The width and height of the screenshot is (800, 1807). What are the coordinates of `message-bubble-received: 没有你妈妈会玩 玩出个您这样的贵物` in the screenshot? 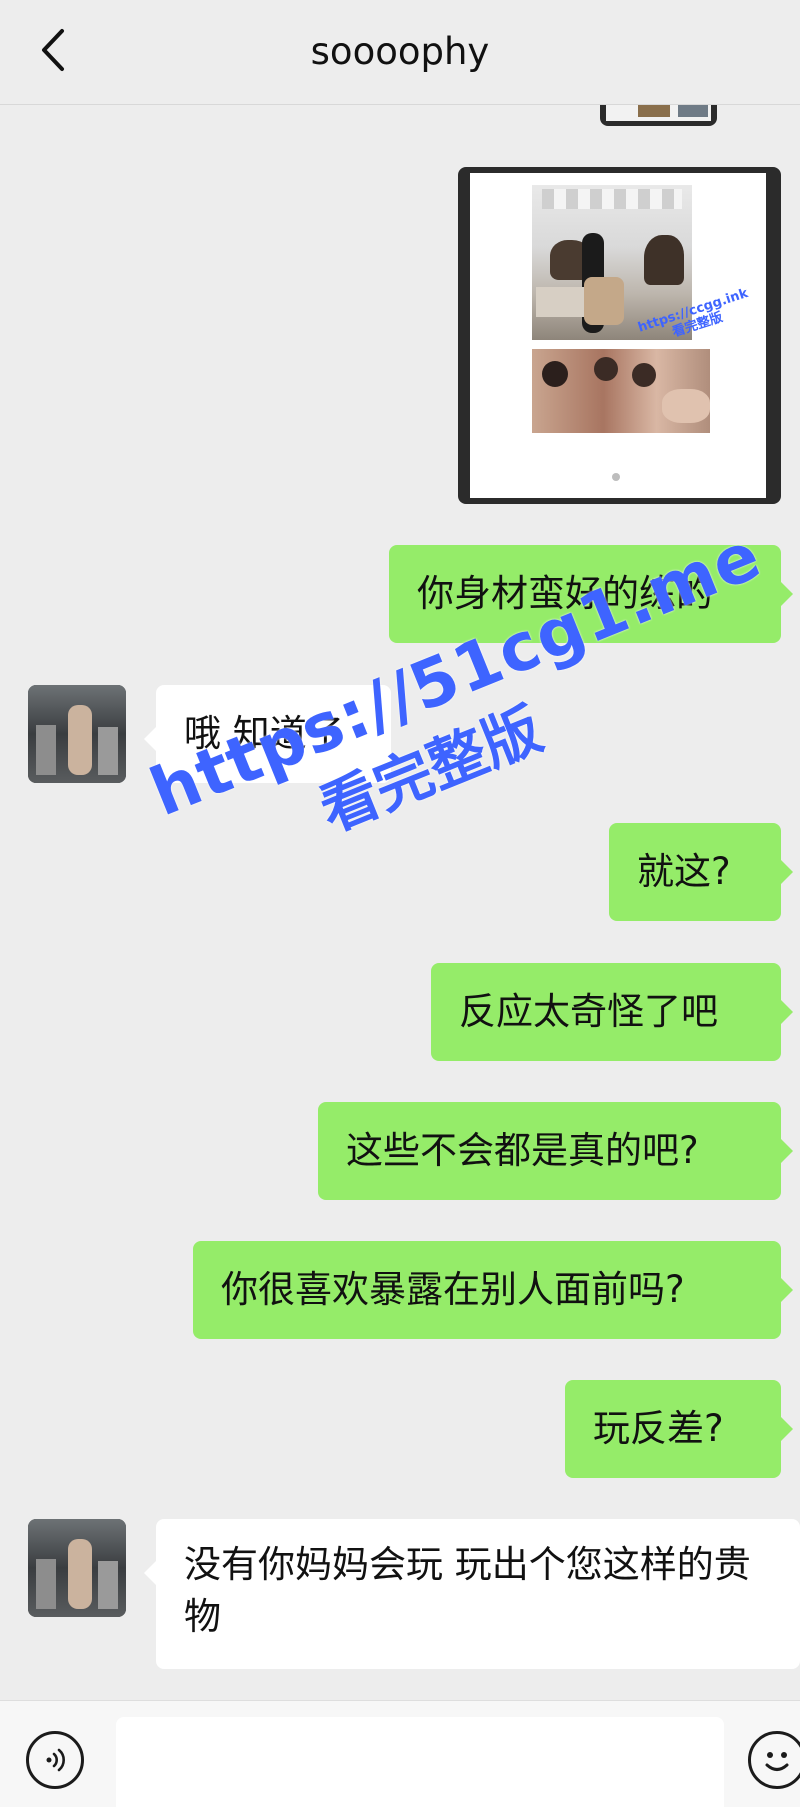 It's located at (472, 1594).